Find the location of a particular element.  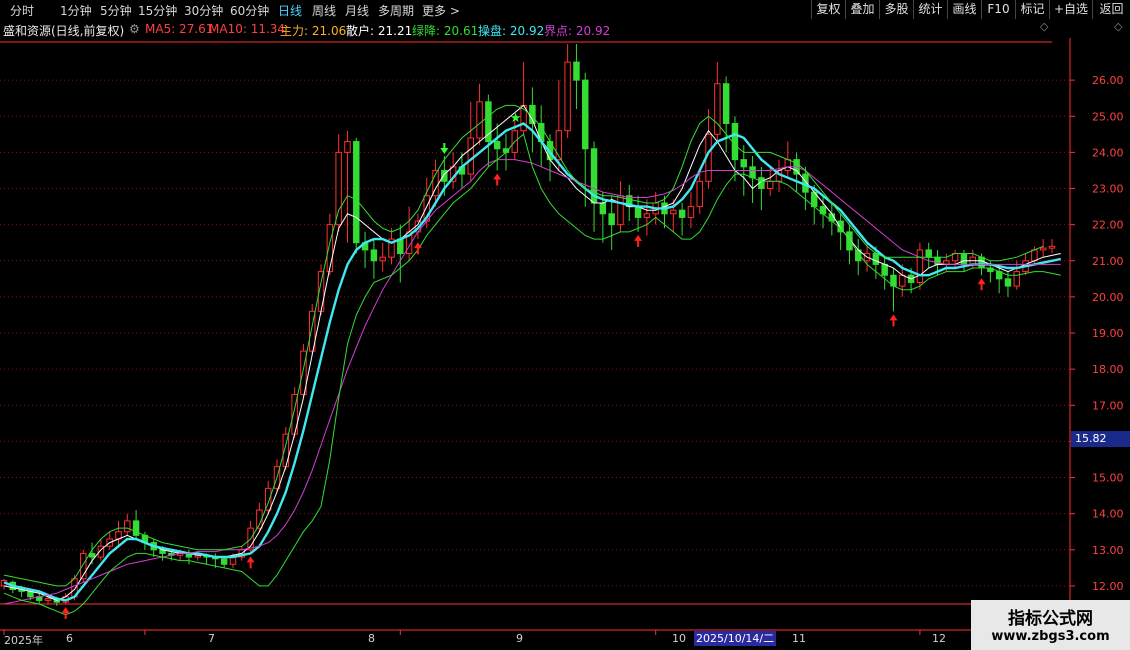

x-label-year: 2025年 is located at coordinates (23, 640).